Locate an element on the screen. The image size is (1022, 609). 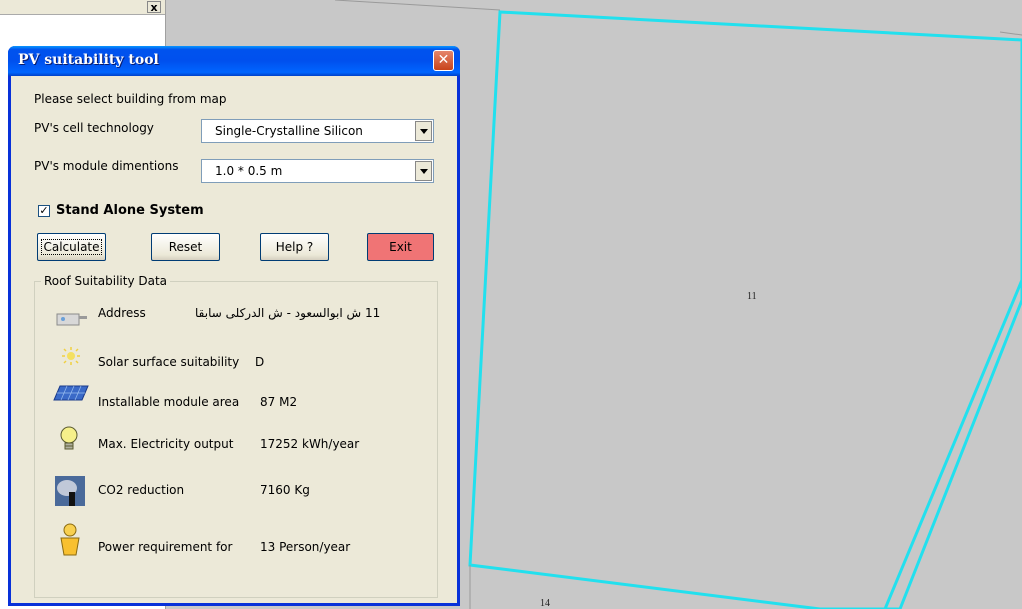
address-value: 11 ش ابوالسعود - ش الدركلى سابقا is located at coordinates (288, 313).